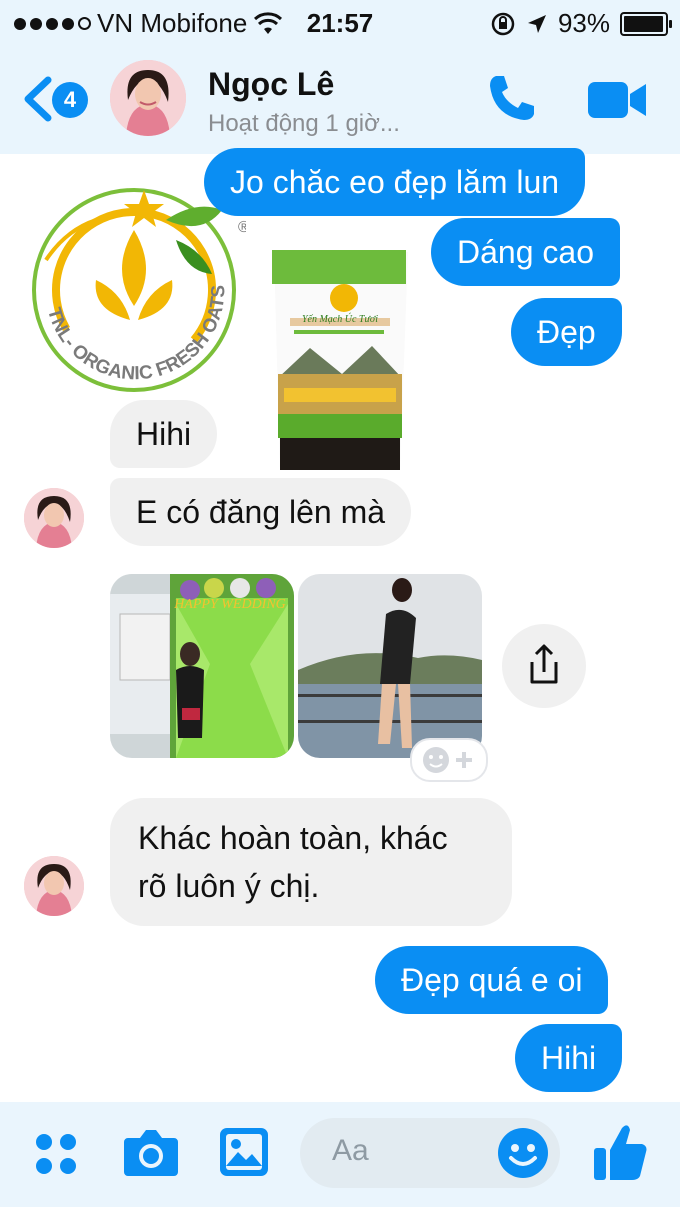 The image size is (680, 1207). Describe the element at coordinates (566, 332) in the screenshot. I see `message-bubble-out: Đẹp` at that location.